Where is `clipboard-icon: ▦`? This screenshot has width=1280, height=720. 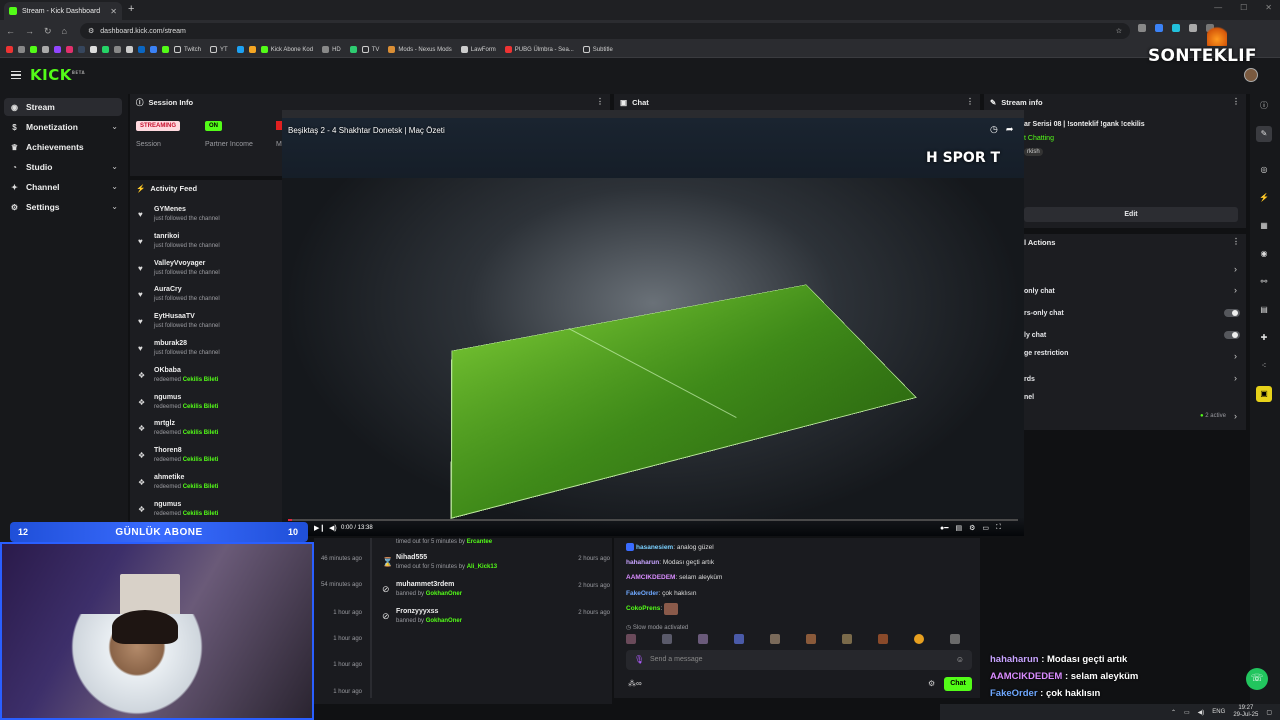 clipboard-icon: ▦ is located at coordinates (1264, 226).